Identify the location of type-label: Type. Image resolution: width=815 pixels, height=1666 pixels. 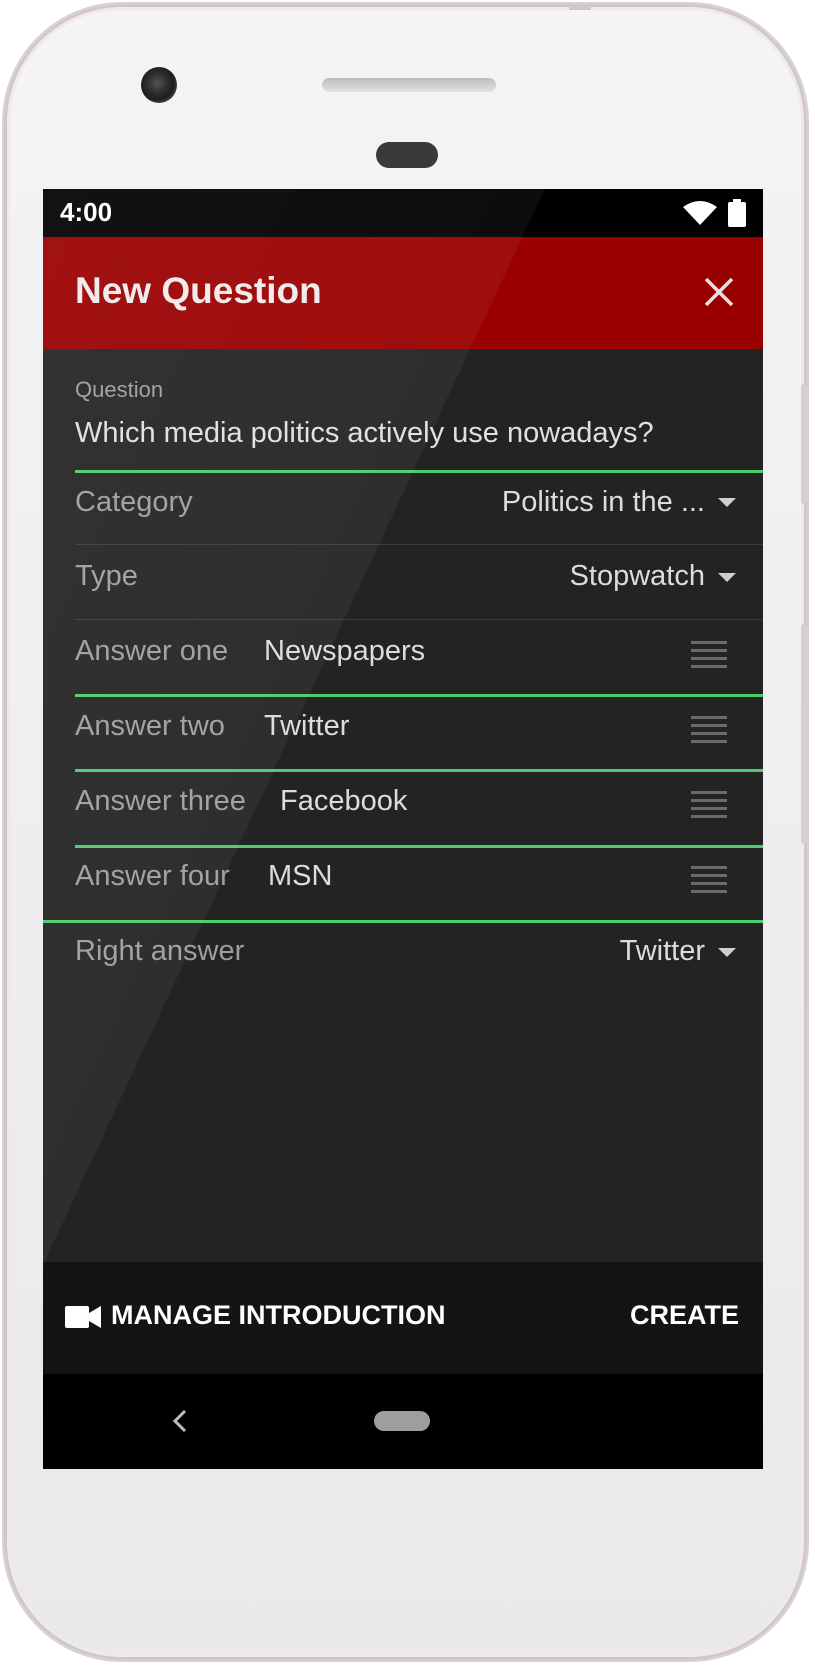
(106, 576).